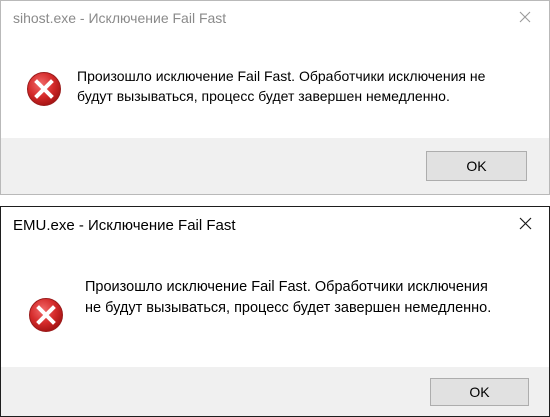 The image size is (550, 417). Describe the element at coordinates (120, 18) in the screenshot. I see `dialog-title: sihost.exe - Исключение Fail Fast` at that location.